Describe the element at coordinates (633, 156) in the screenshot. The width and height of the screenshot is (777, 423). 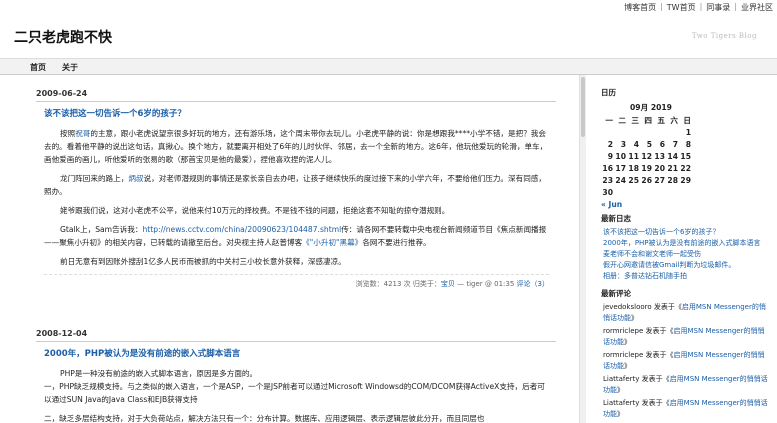
I see `day: 11` at that location.